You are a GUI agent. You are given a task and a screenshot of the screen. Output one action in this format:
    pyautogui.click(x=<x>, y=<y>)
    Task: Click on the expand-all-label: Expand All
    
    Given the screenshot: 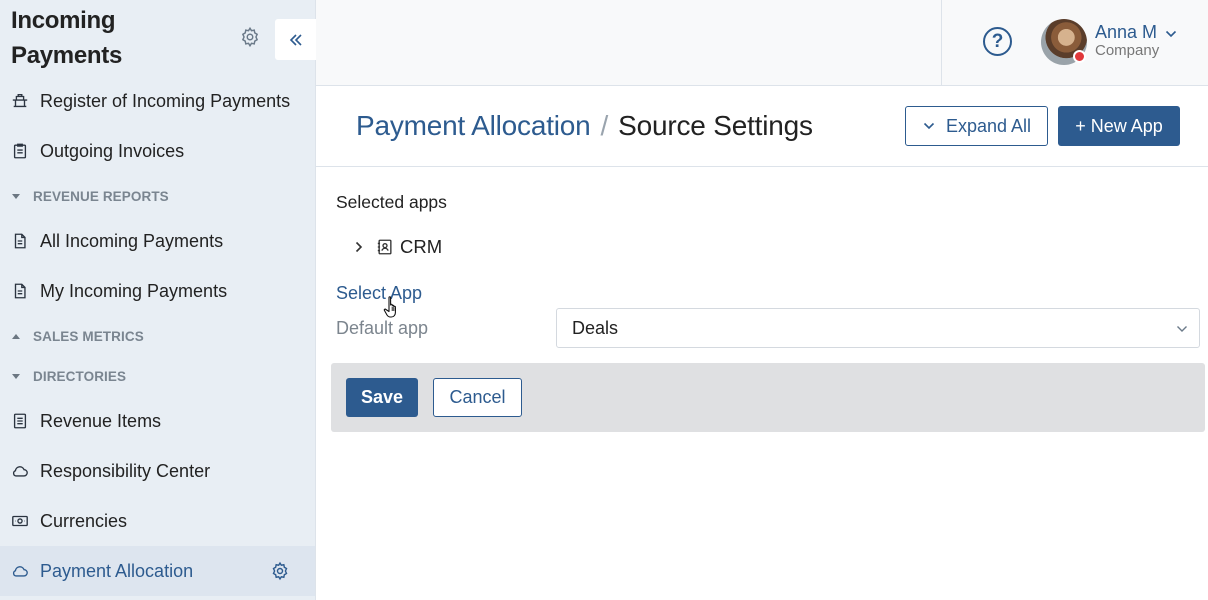 What is the action you would take?
    pyautogui.click(x=988, y=125)
    